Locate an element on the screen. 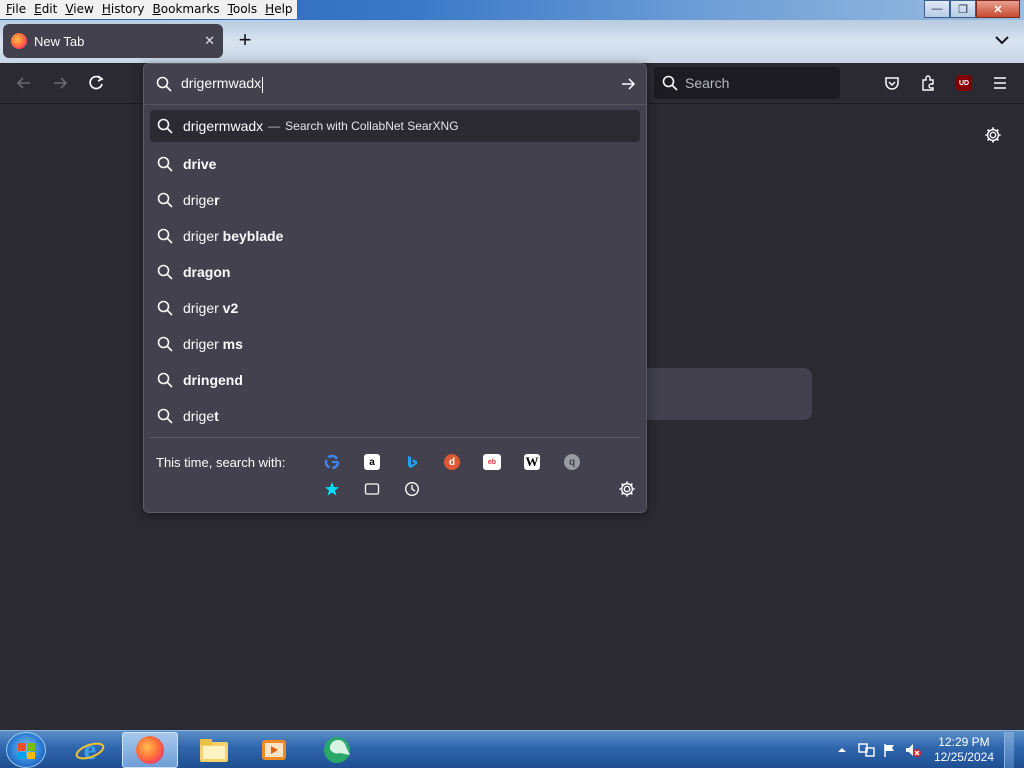  history-icon is located at coordinates (412, 489).